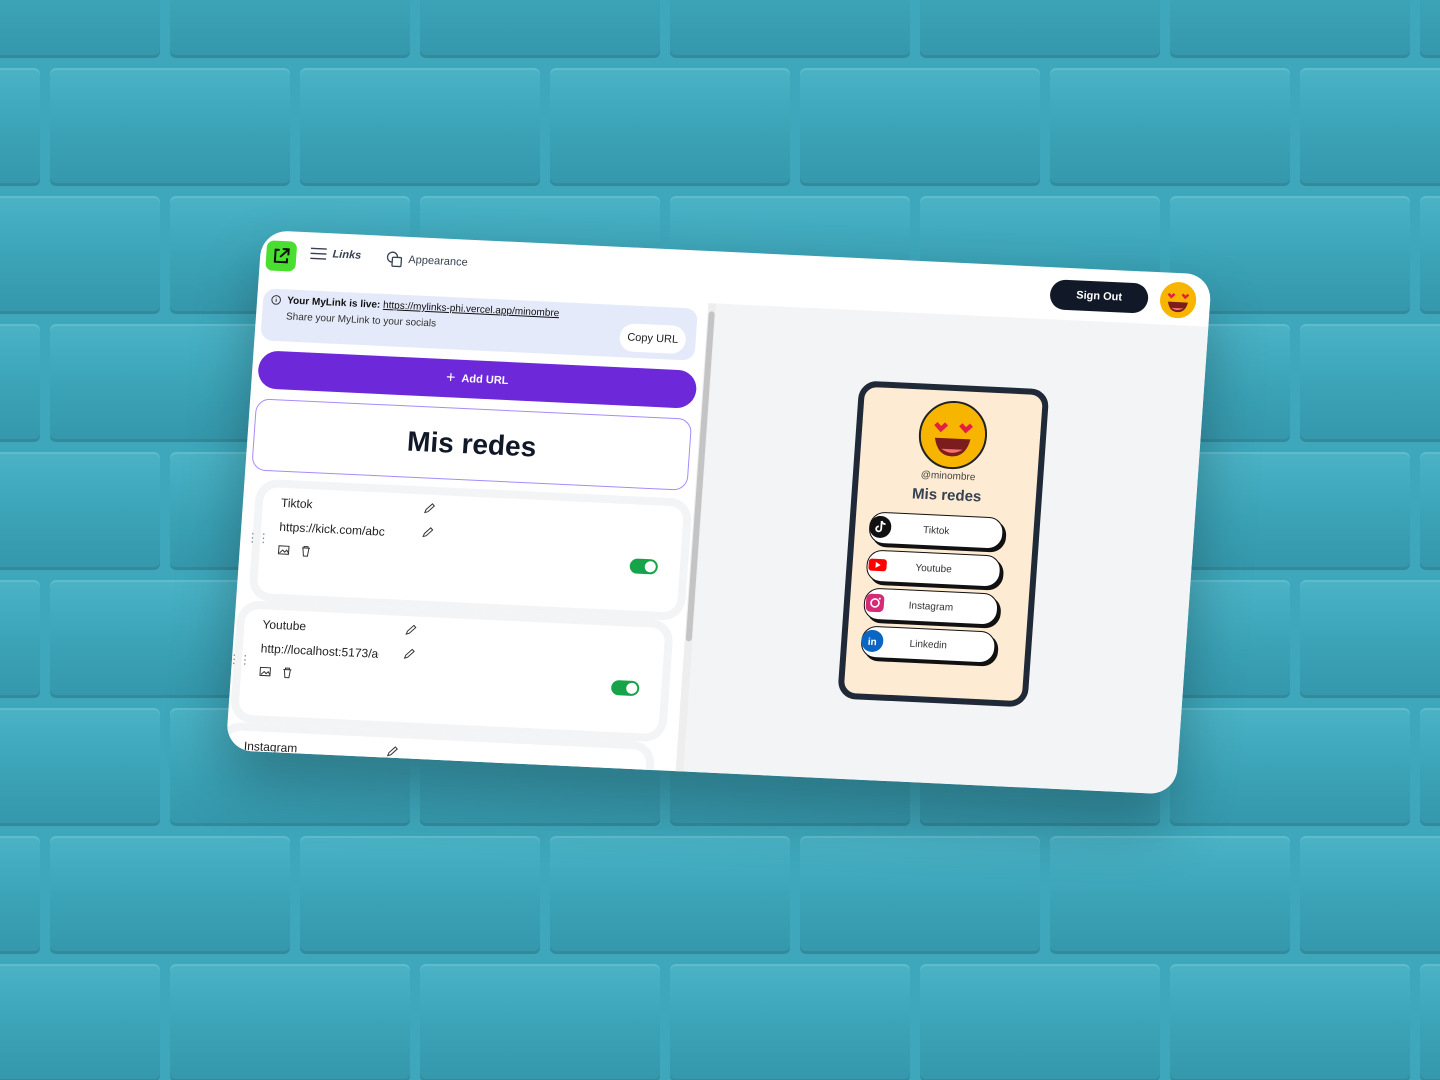 Image resolution: width=1440 pixels, height=1080 pixels. Describe the element at coordinates (297, 503) in the screenshot. I see `link-name: Tiktok` at that location.